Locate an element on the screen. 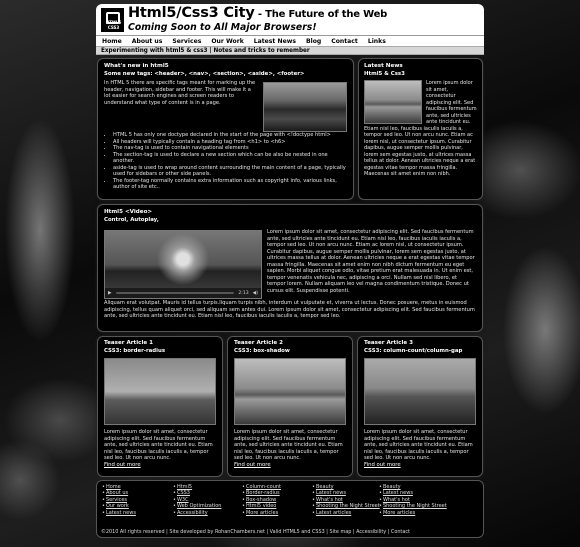  latest-news-title: Latest News is located at coordinates (383, 66).